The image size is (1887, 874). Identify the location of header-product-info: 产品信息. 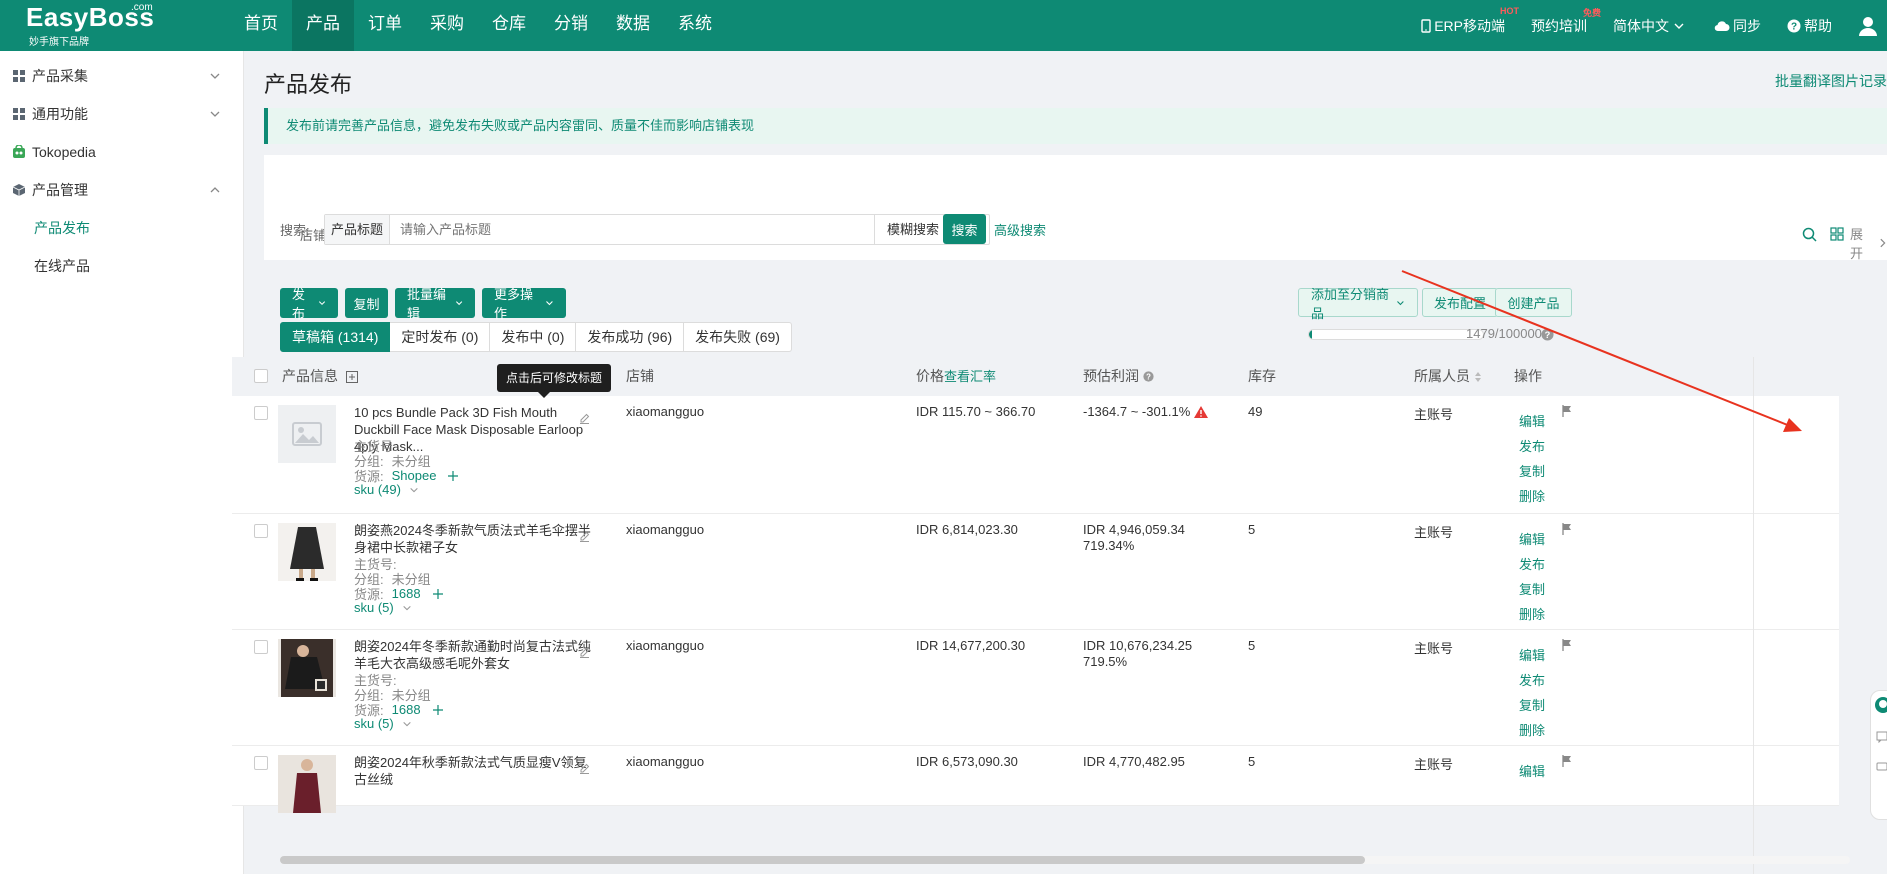
(320, 376).